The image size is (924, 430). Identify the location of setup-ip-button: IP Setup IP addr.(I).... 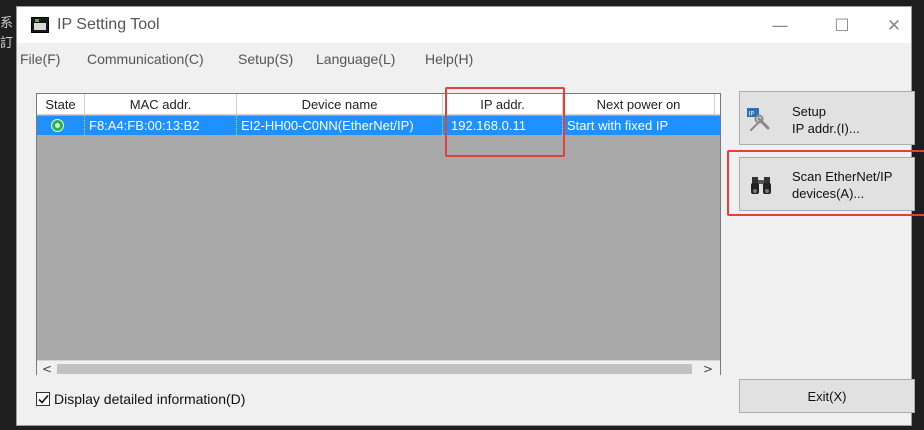
(827, 118).